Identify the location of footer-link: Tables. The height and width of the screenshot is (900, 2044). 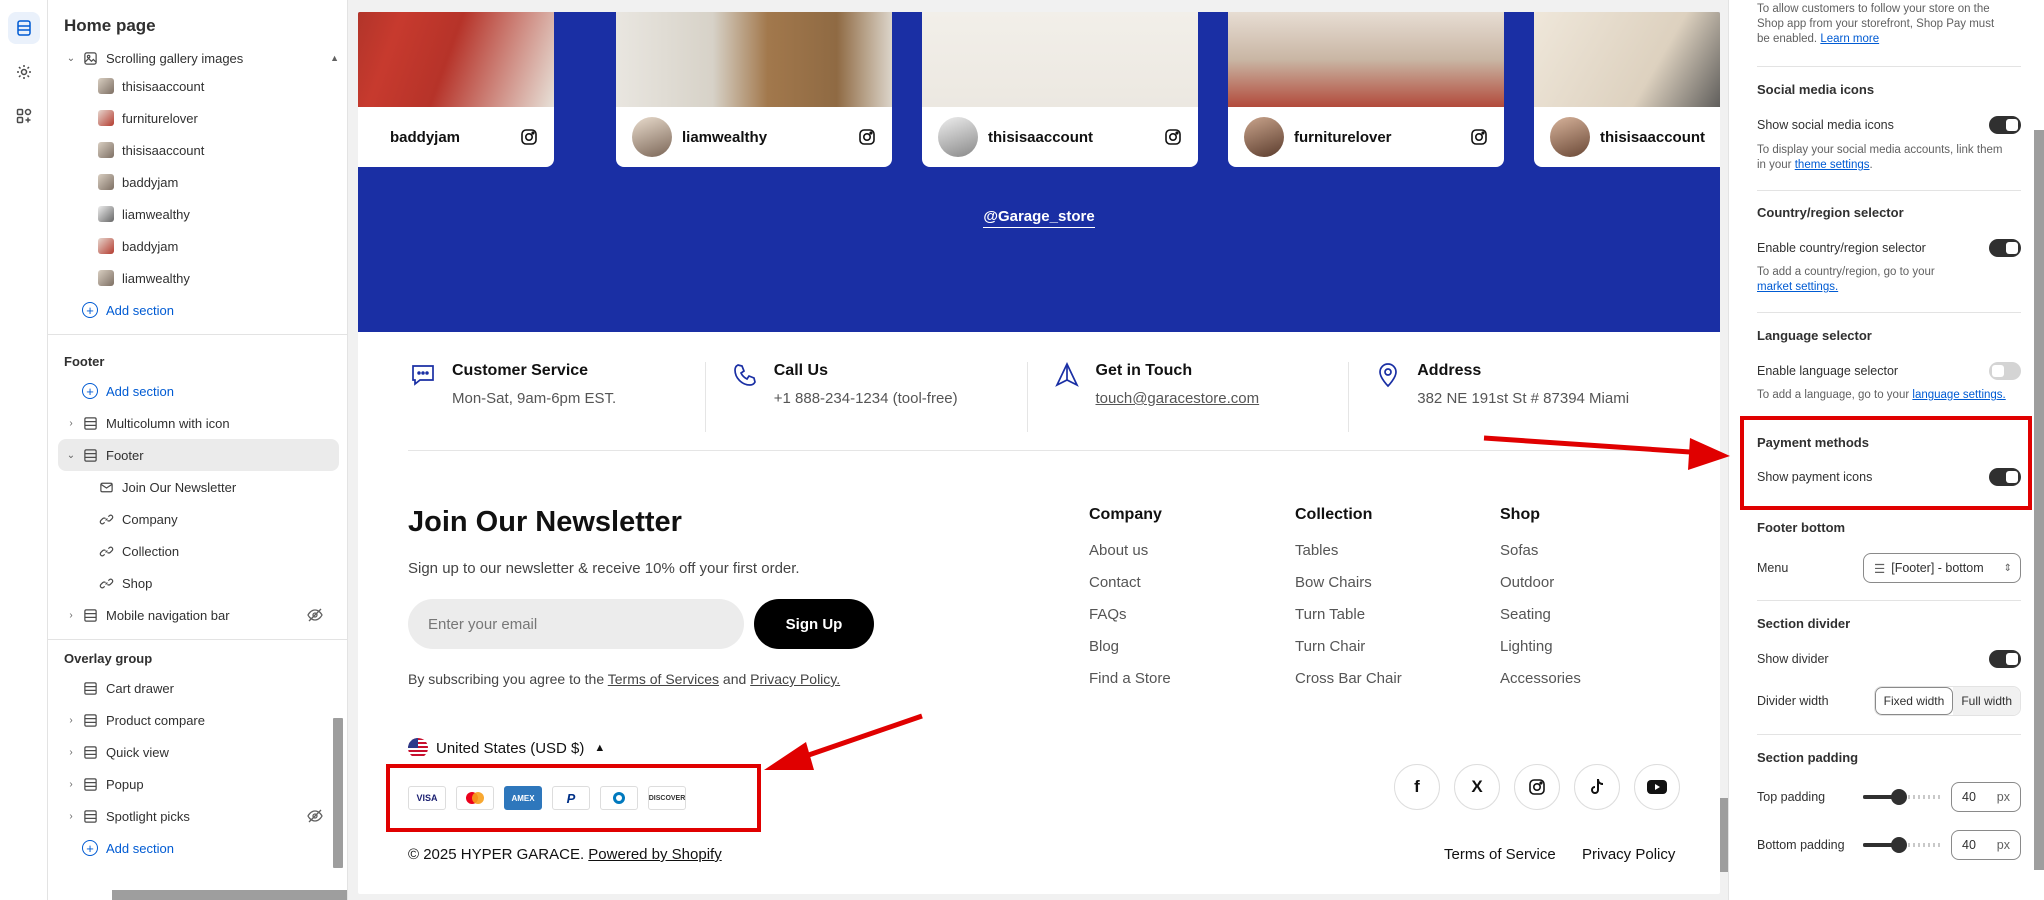
(1348, 558).